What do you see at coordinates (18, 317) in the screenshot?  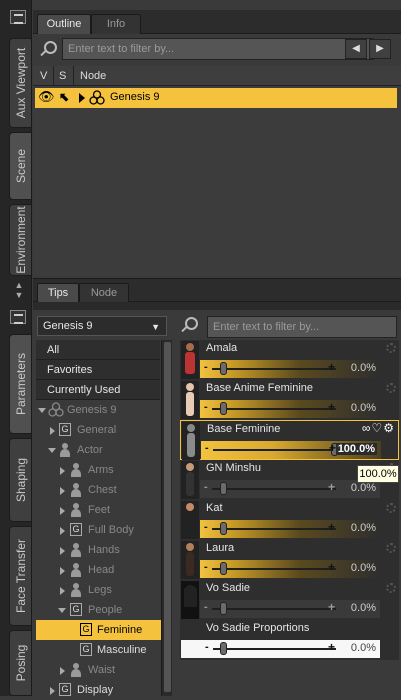 I see `params-menu-icon` at bounding box center [18, 317].